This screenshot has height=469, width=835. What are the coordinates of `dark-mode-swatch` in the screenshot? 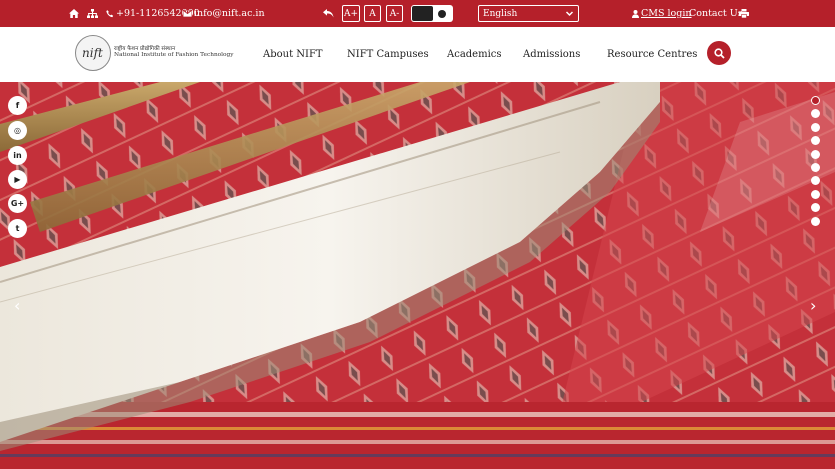 It's located at (422, 13).